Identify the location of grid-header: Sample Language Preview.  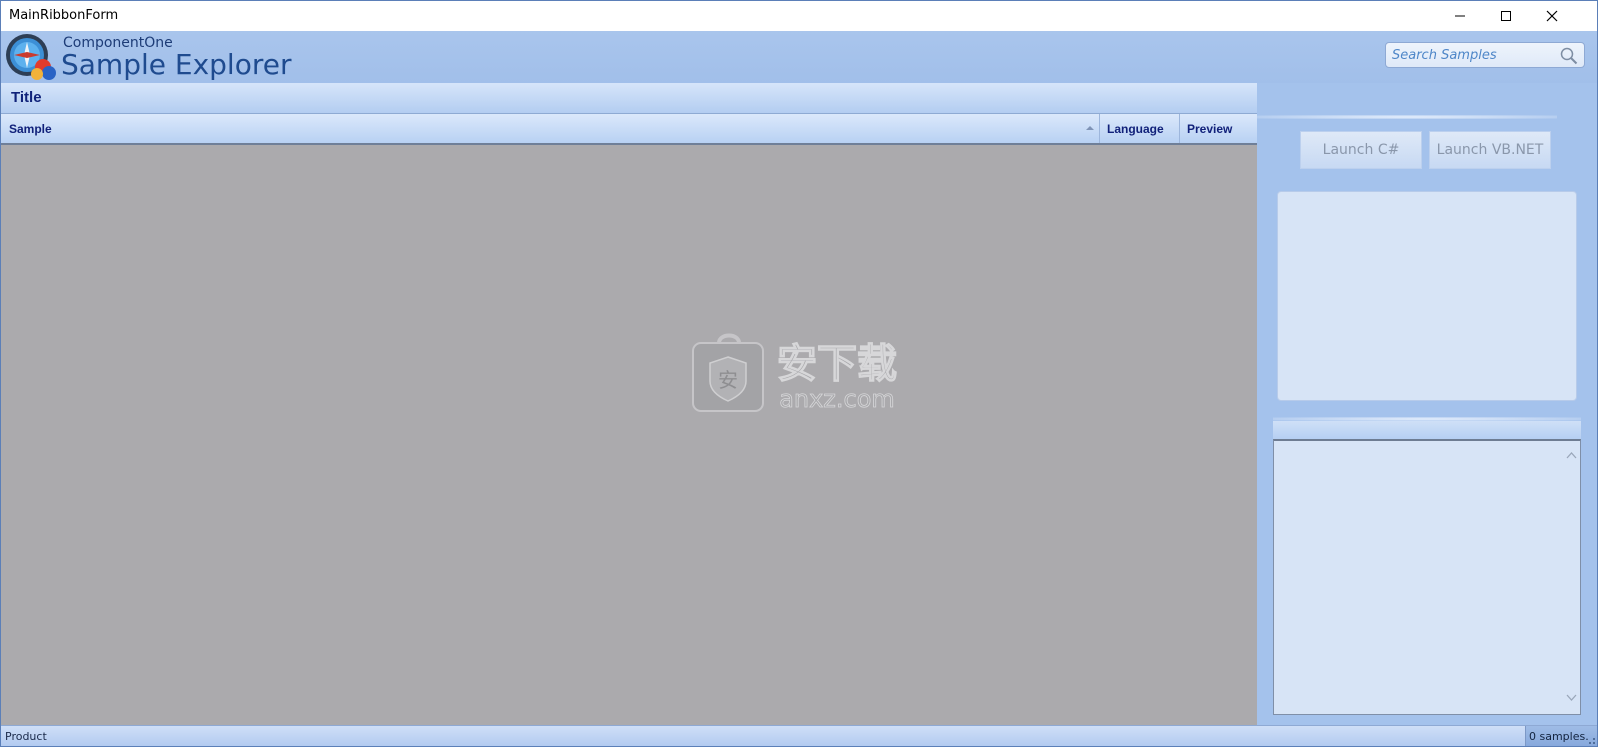
(629, 129).